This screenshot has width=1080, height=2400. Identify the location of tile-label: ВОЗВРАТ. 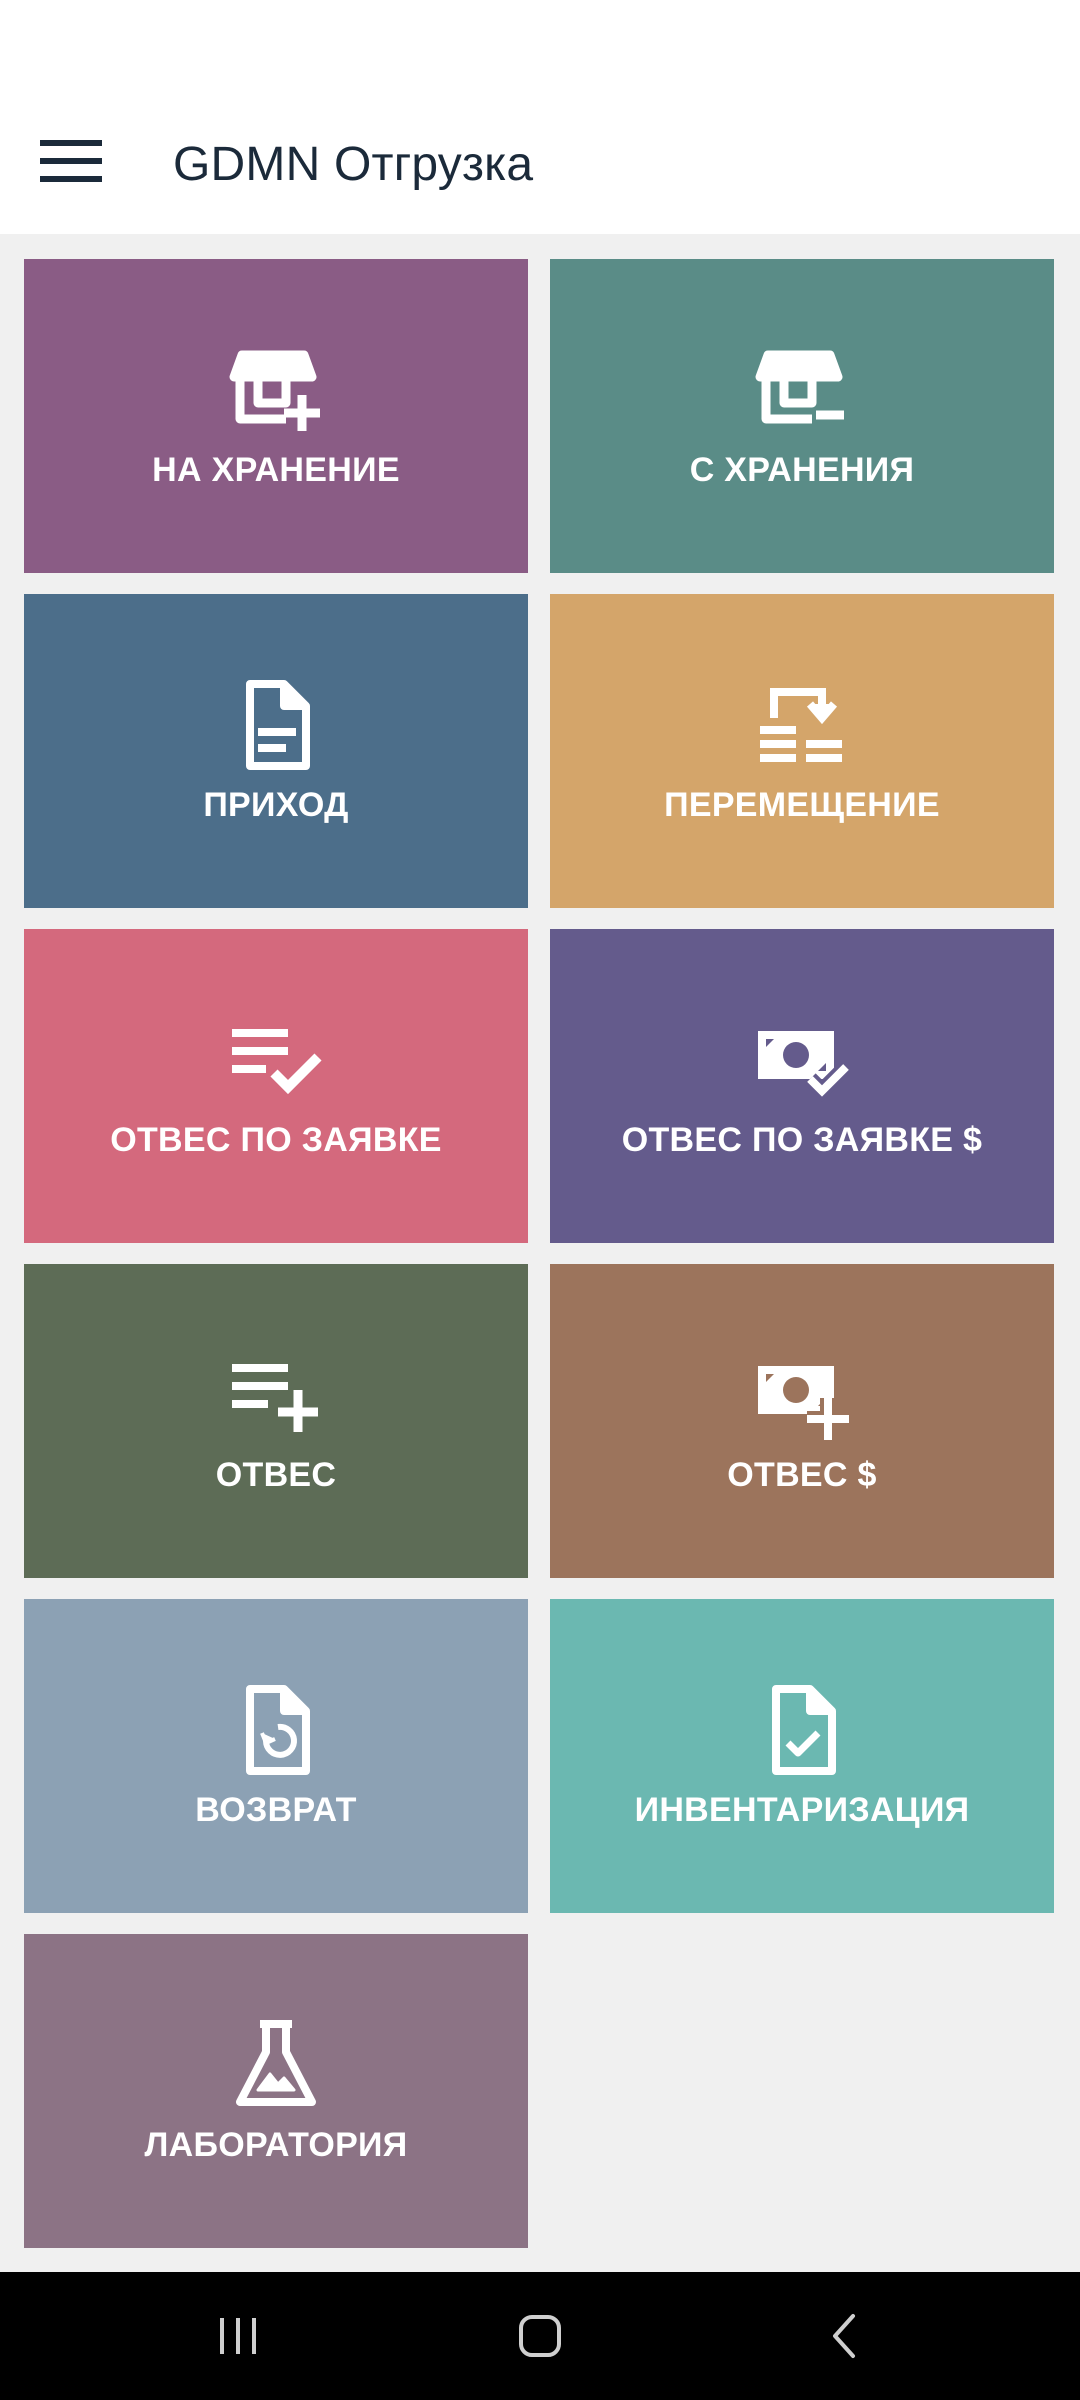
(276, 1809).